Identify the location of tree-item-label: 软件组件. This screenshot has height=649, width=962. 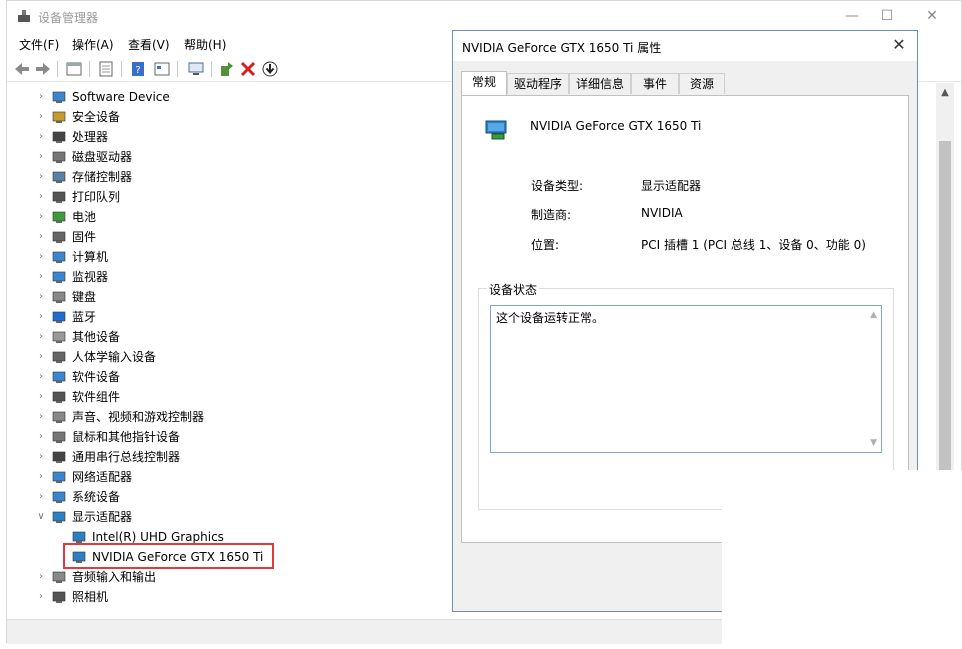
(96, 397).